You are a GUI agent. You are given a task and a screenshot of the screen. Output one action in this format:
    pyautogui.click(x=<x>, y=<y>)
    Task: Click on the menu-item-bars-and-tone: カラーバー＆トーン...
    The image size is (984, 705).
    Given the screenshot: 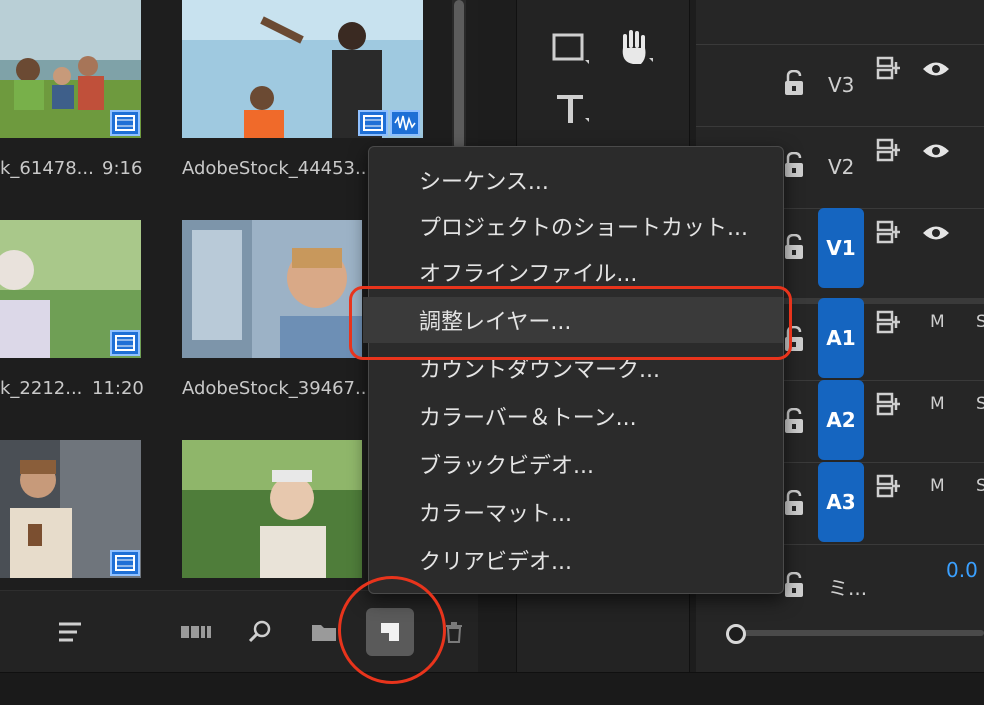 What is the action you would take?
    pyautogui.click(x=576, y=416)
    